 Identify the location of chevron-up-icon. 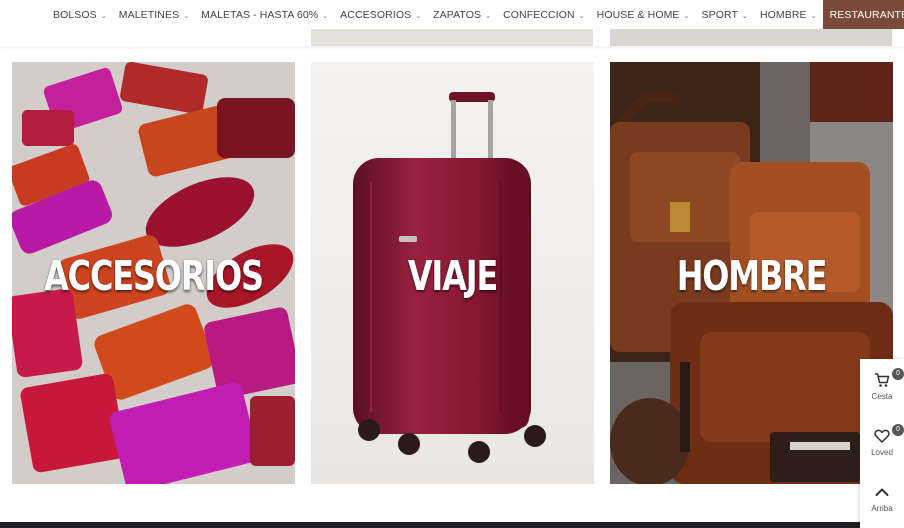
(882, 492).